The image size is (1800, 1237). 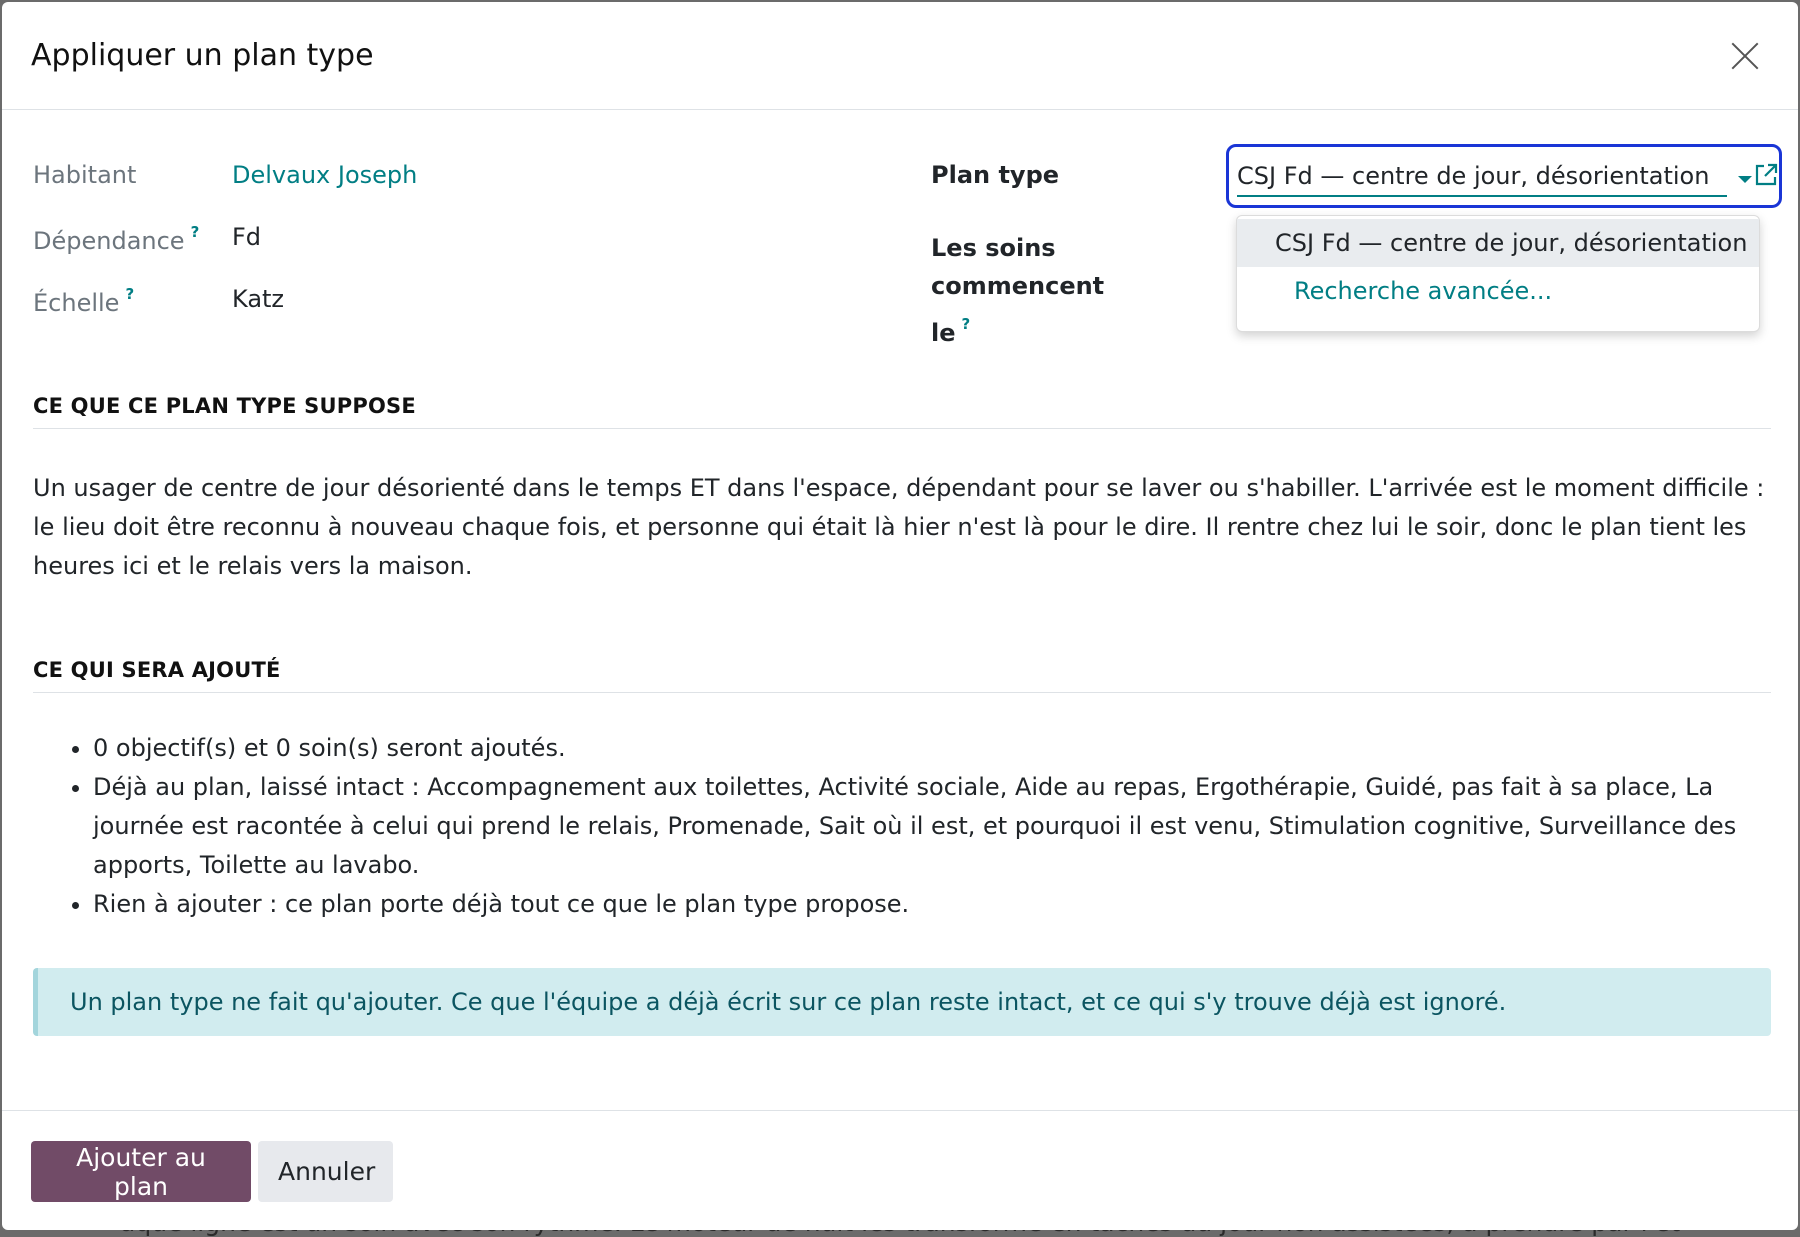 I want to click on echelle-value: Katz, so click(x=258, y=299).